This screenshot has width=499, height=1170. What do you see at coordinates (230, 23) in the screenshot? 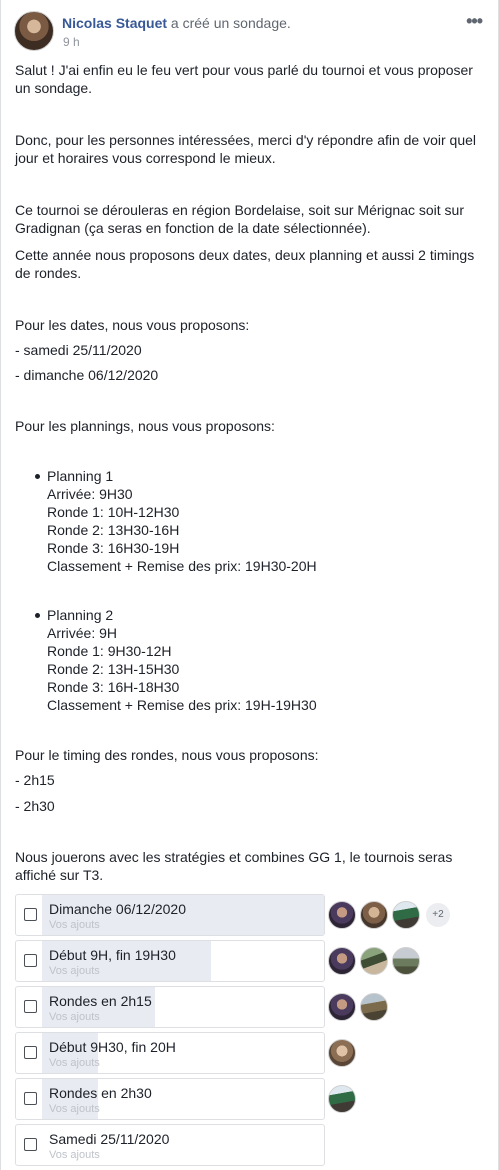
I see `post-action: a créé un sondage.` at bounding box center [230, 23].